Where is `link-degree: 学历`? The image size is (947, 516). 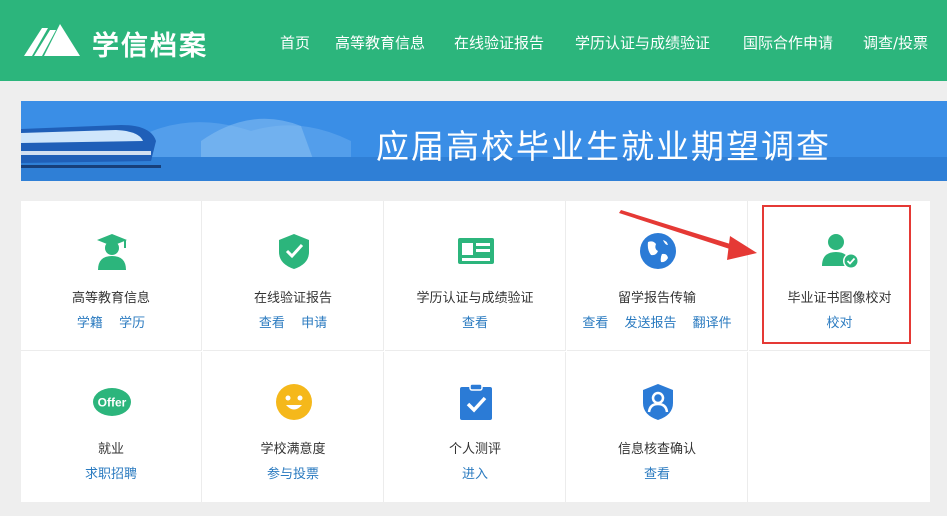 link-degree: 学历 is located at coordinates (132, 323).